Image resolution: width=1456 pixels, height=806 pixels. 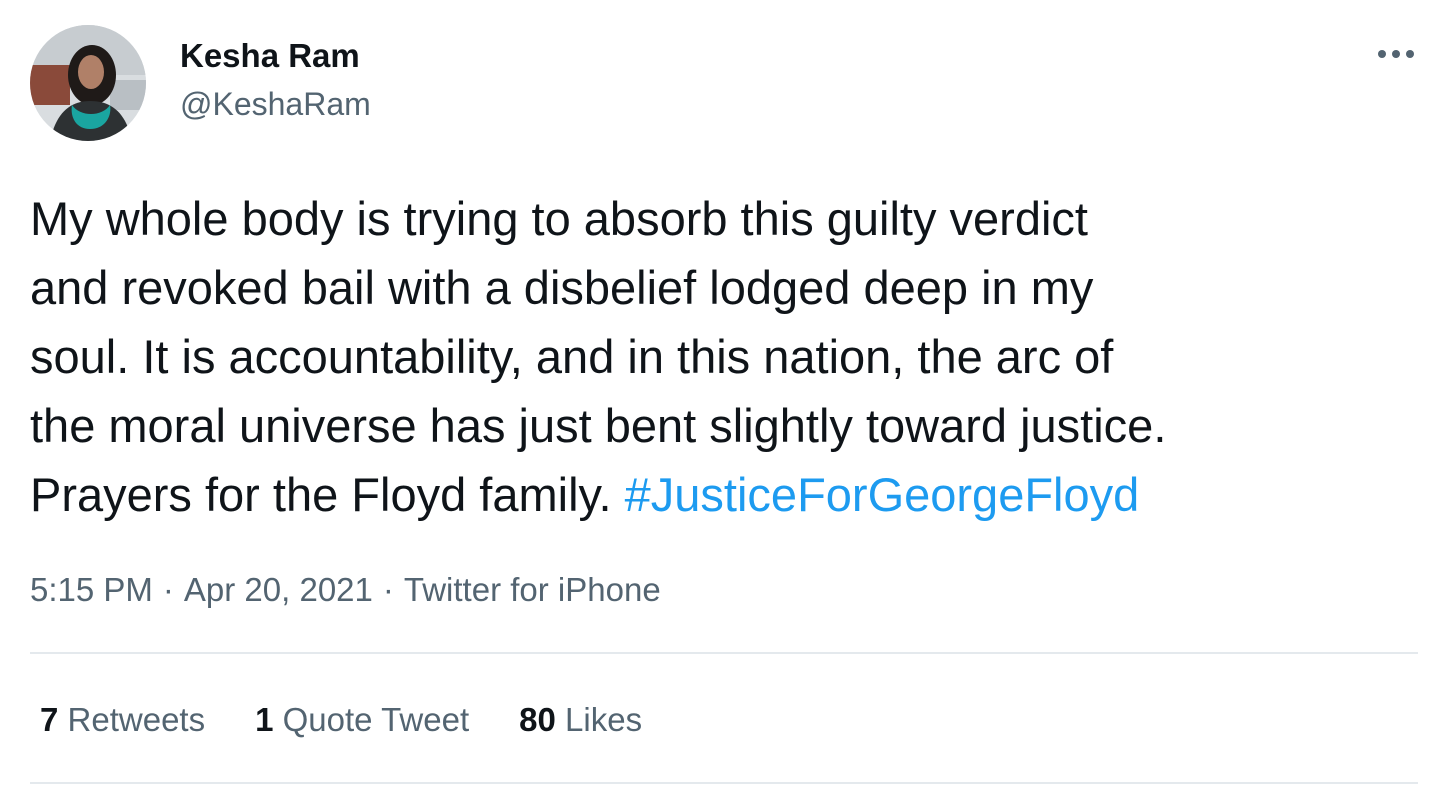 What do you see at coordinates (275, 104) in the screenshot?
I see `user-handle: @KeshaRam` at bounding box center [275, 104].